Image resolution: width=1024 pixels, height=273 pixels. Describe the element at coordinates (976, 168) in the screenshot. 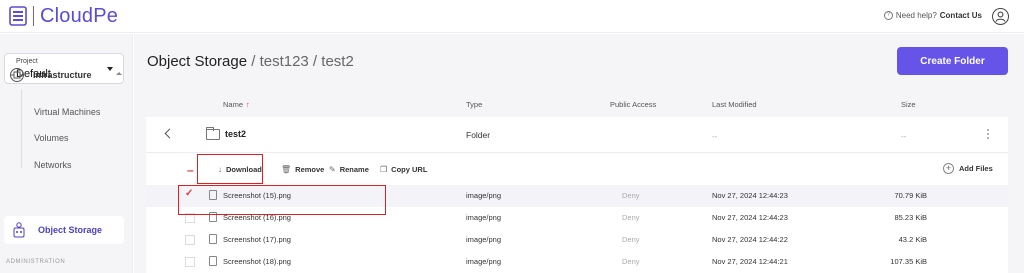

I see `add-files-label: Add Files` at that location.